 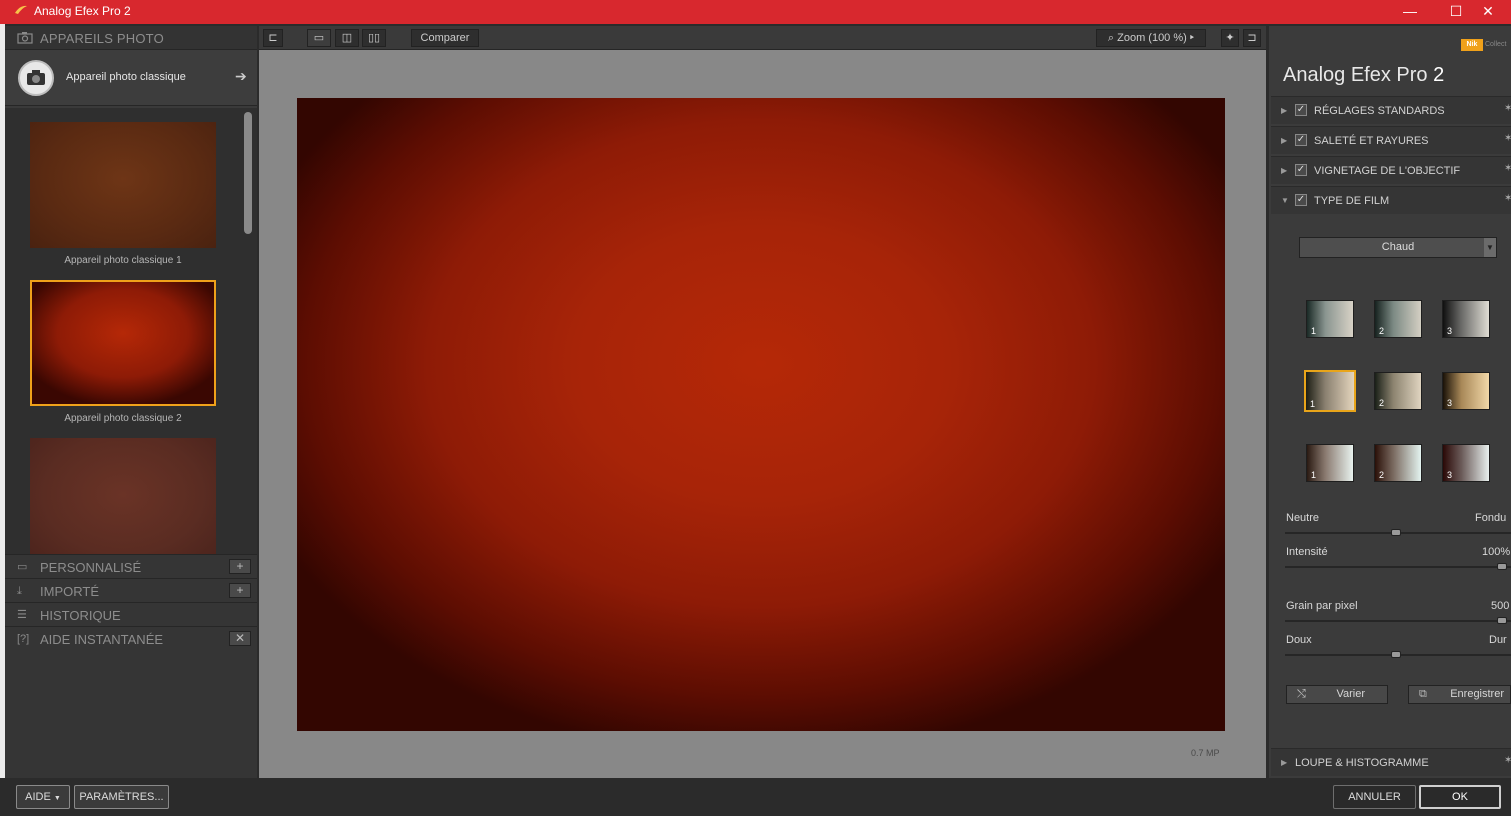 I want to click on close-button: ✕, so click(x=1488, y=12).